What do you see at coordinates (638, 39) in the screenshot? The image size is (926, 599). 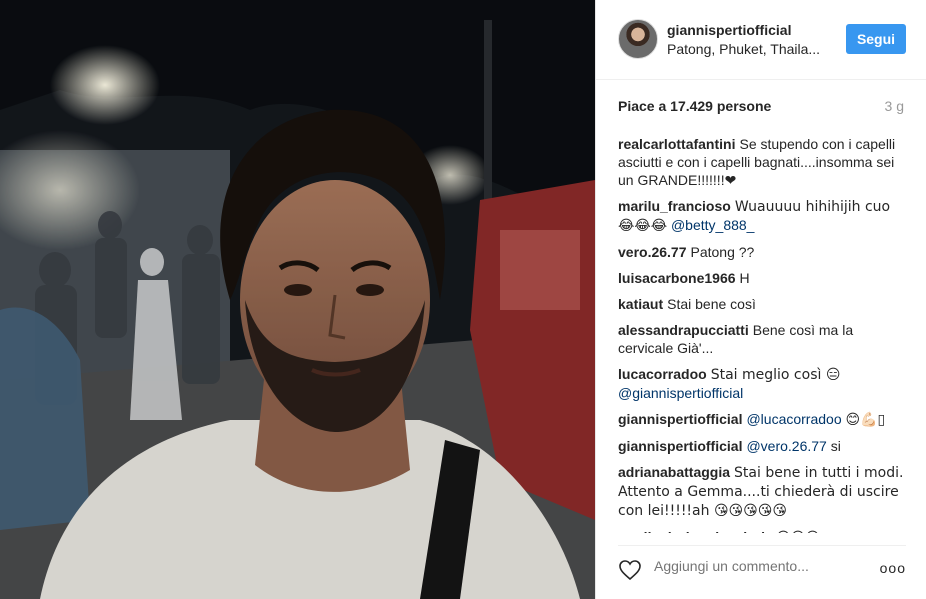 I see `avatar` at bounding box center [638, 39].